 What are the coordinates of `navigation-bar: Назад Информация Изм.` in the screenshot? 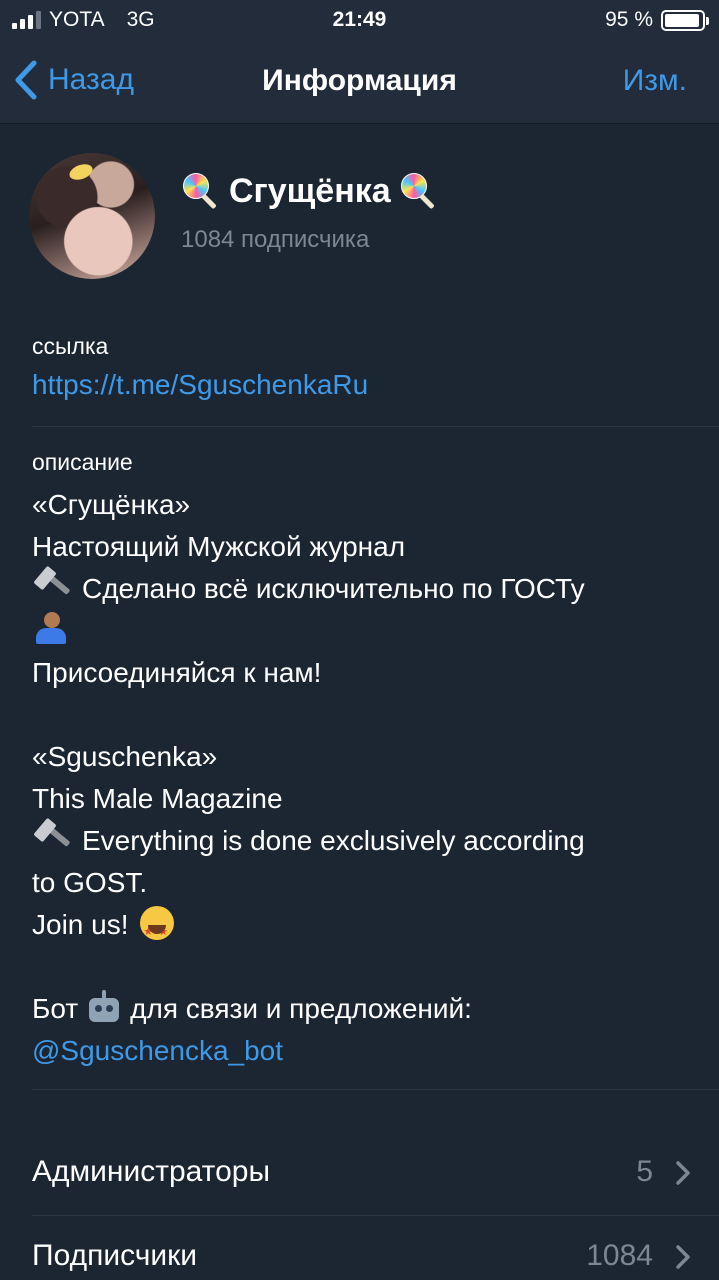 It's located at (359, 82).